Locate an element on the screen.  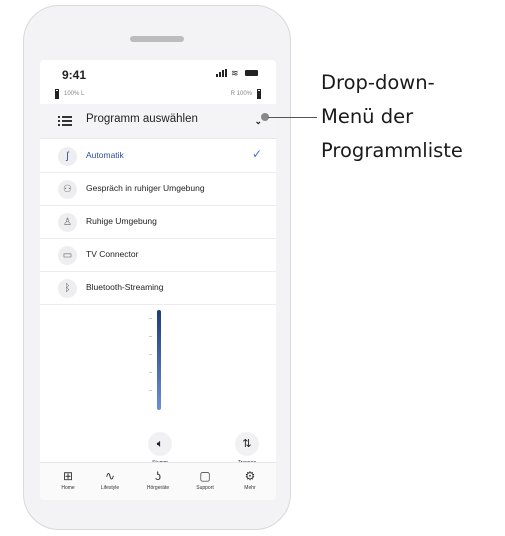
dropdown-title: Programm auswählen is located at coordinates (142, 119).